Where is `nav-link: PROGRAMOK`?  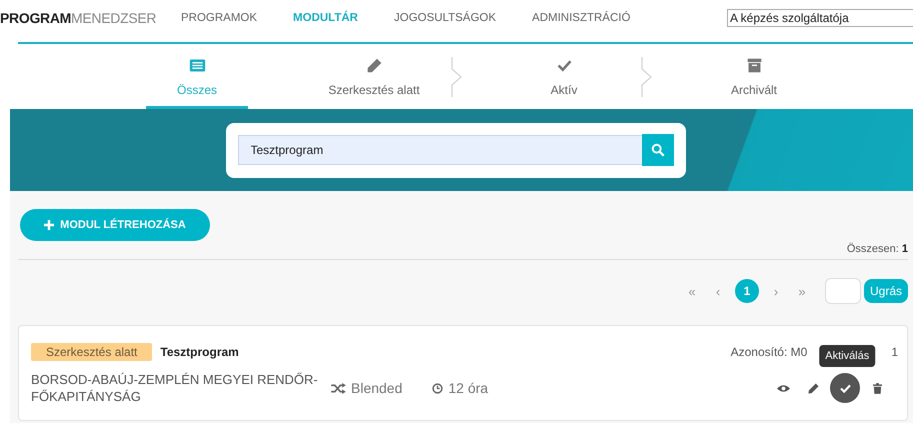
nav-link: PROGRAMOK is located at coordinates (219, 18).